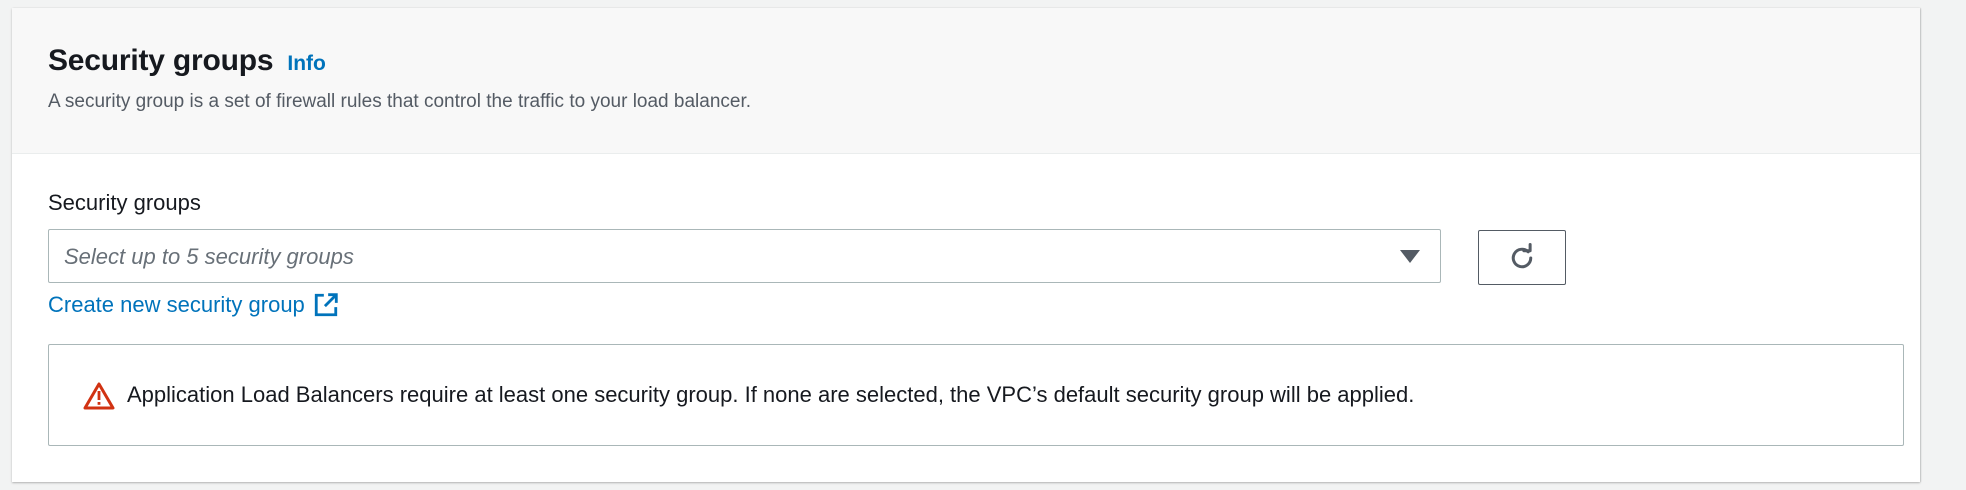  I want to click on warning-icon, so click(99, 396).